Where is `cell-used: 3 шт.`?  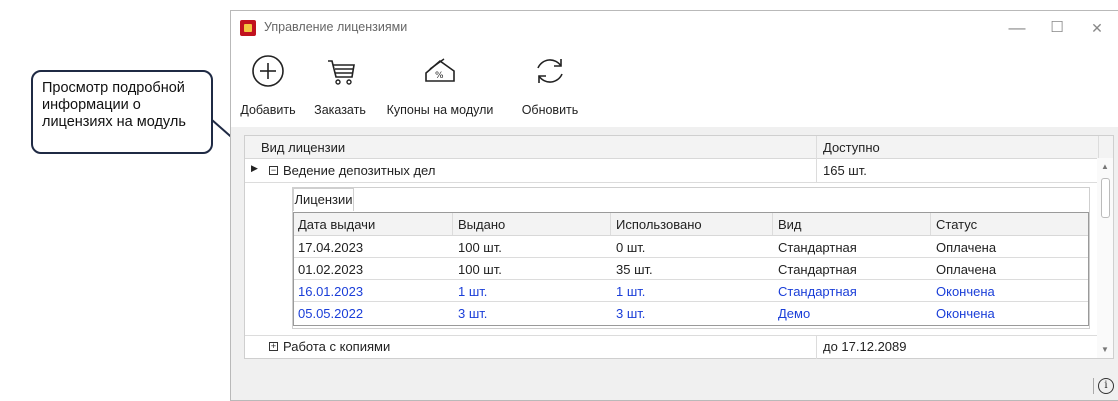 cell-used: 3 шт. is located at coordinates (631, 313).